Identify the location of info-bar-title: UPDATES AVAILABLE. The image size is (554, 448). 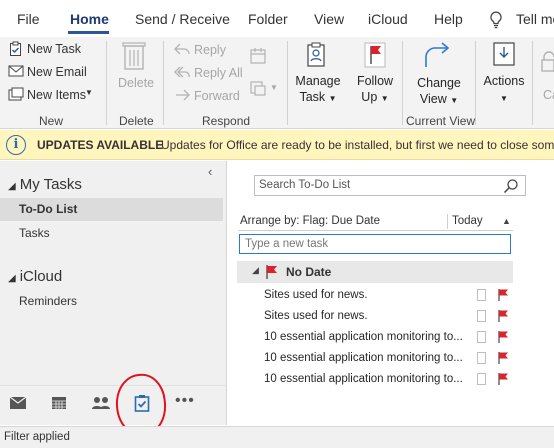
(100, 145).